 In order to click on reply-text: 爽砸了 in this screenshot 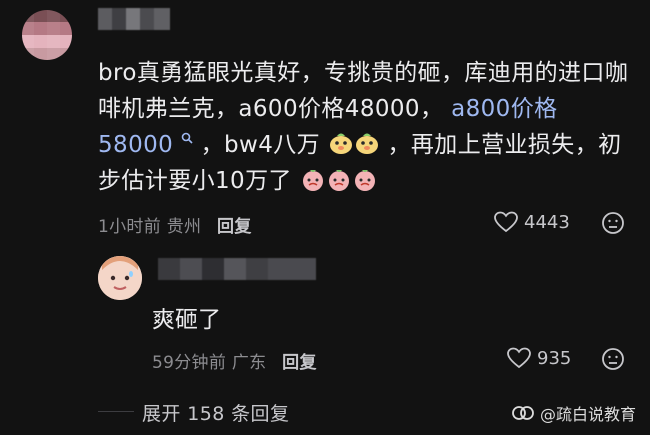, I will do `click(186, 320)`.